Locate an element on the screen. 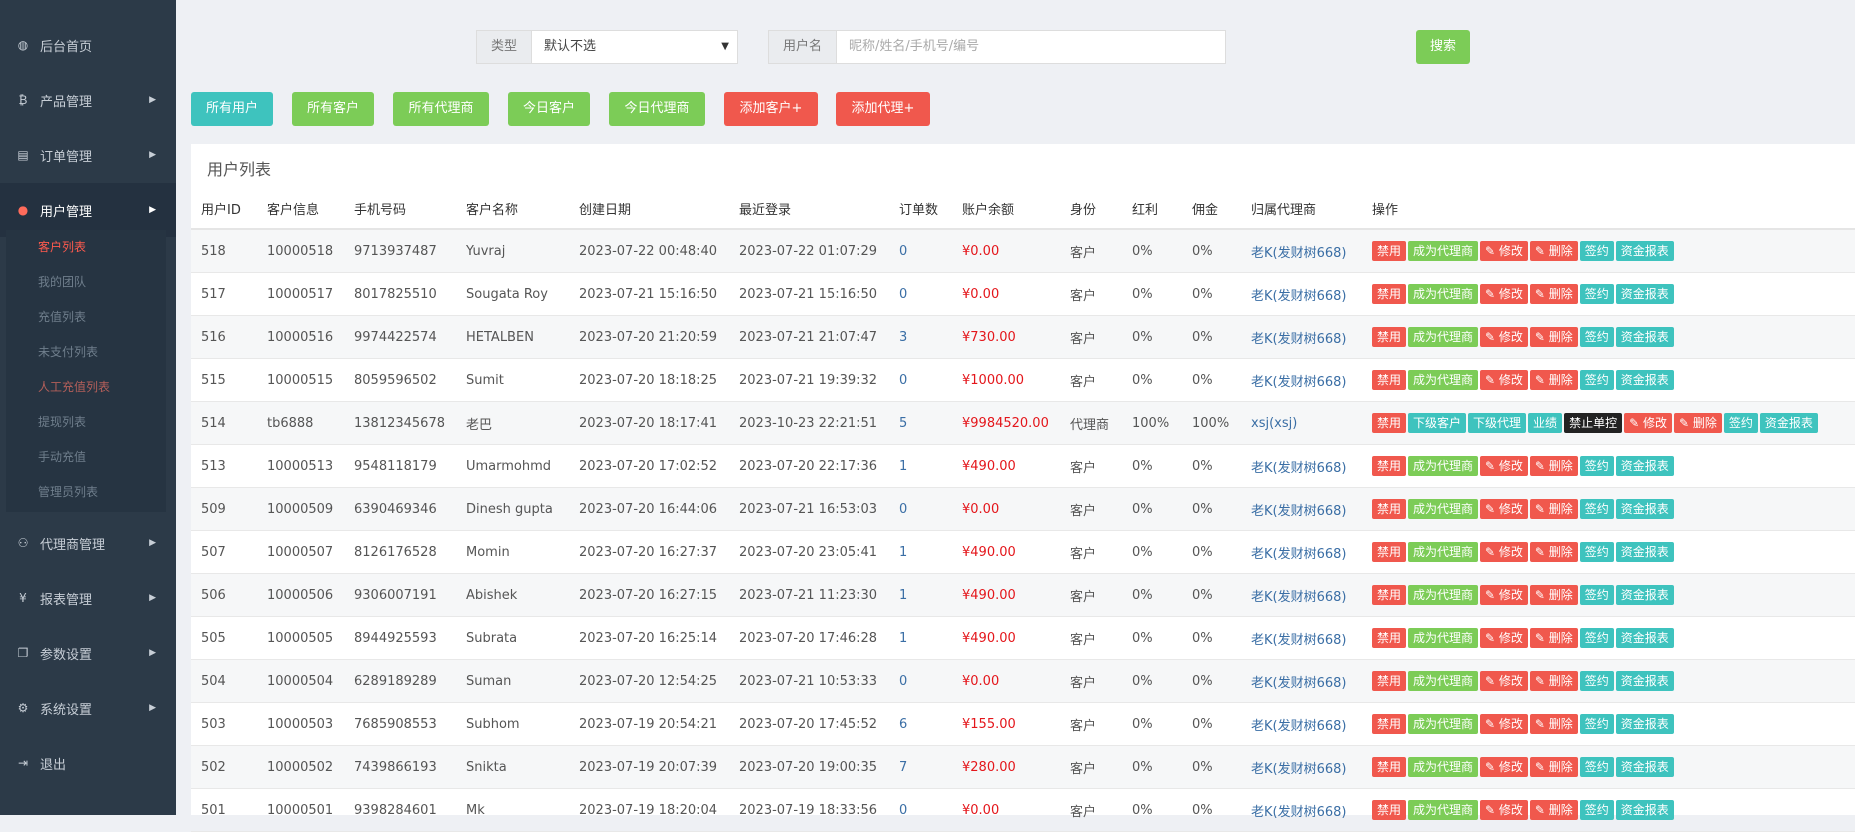 The height and width of the screenshot is (832, 1855). sidebar-item-agents: ⚇ 代理商管理 ▶ is located at coordinates (88, 543).